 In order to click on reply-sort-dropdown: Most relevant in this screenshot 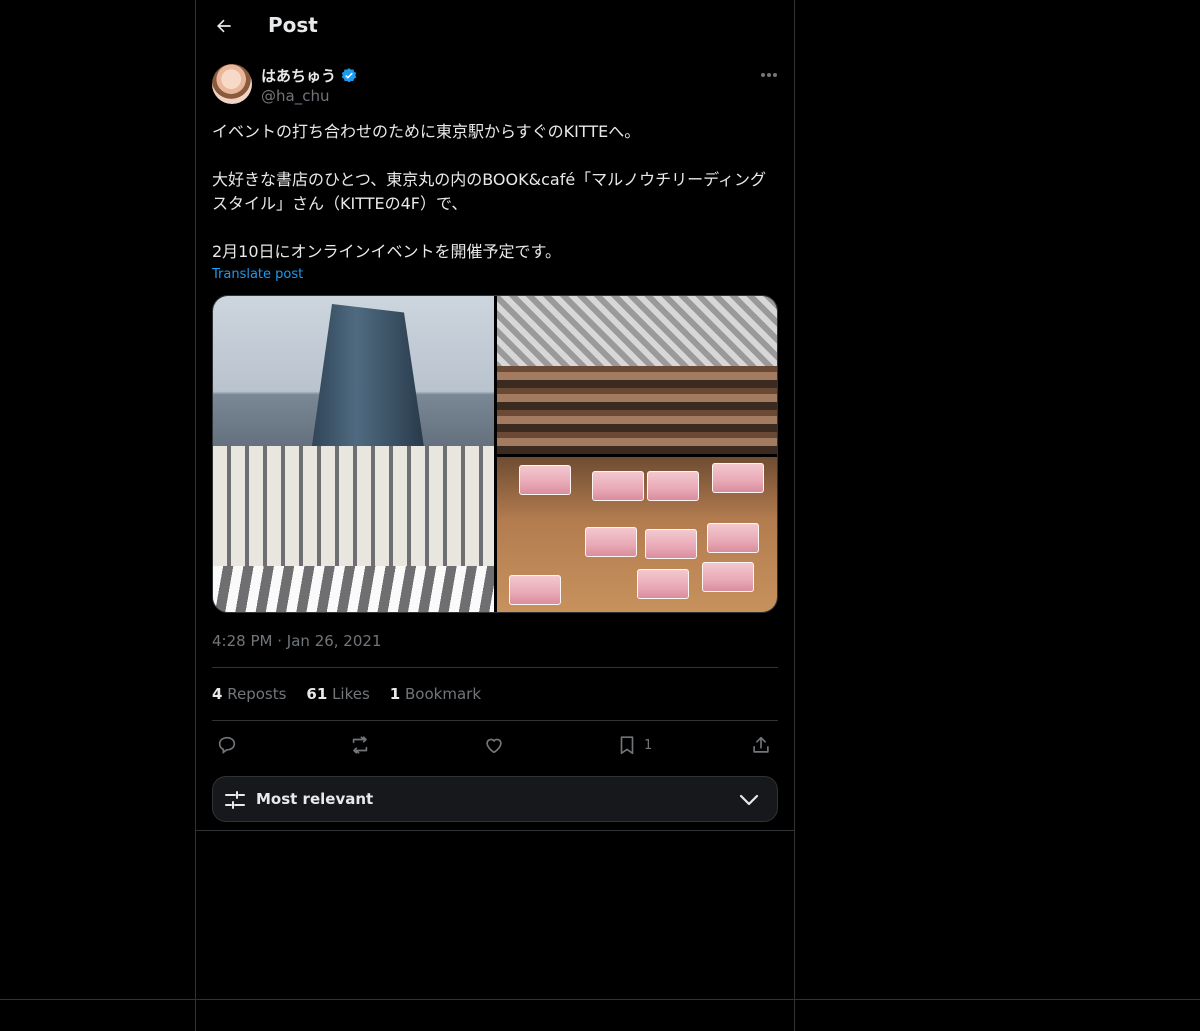, I will do `click(495, 799)`.